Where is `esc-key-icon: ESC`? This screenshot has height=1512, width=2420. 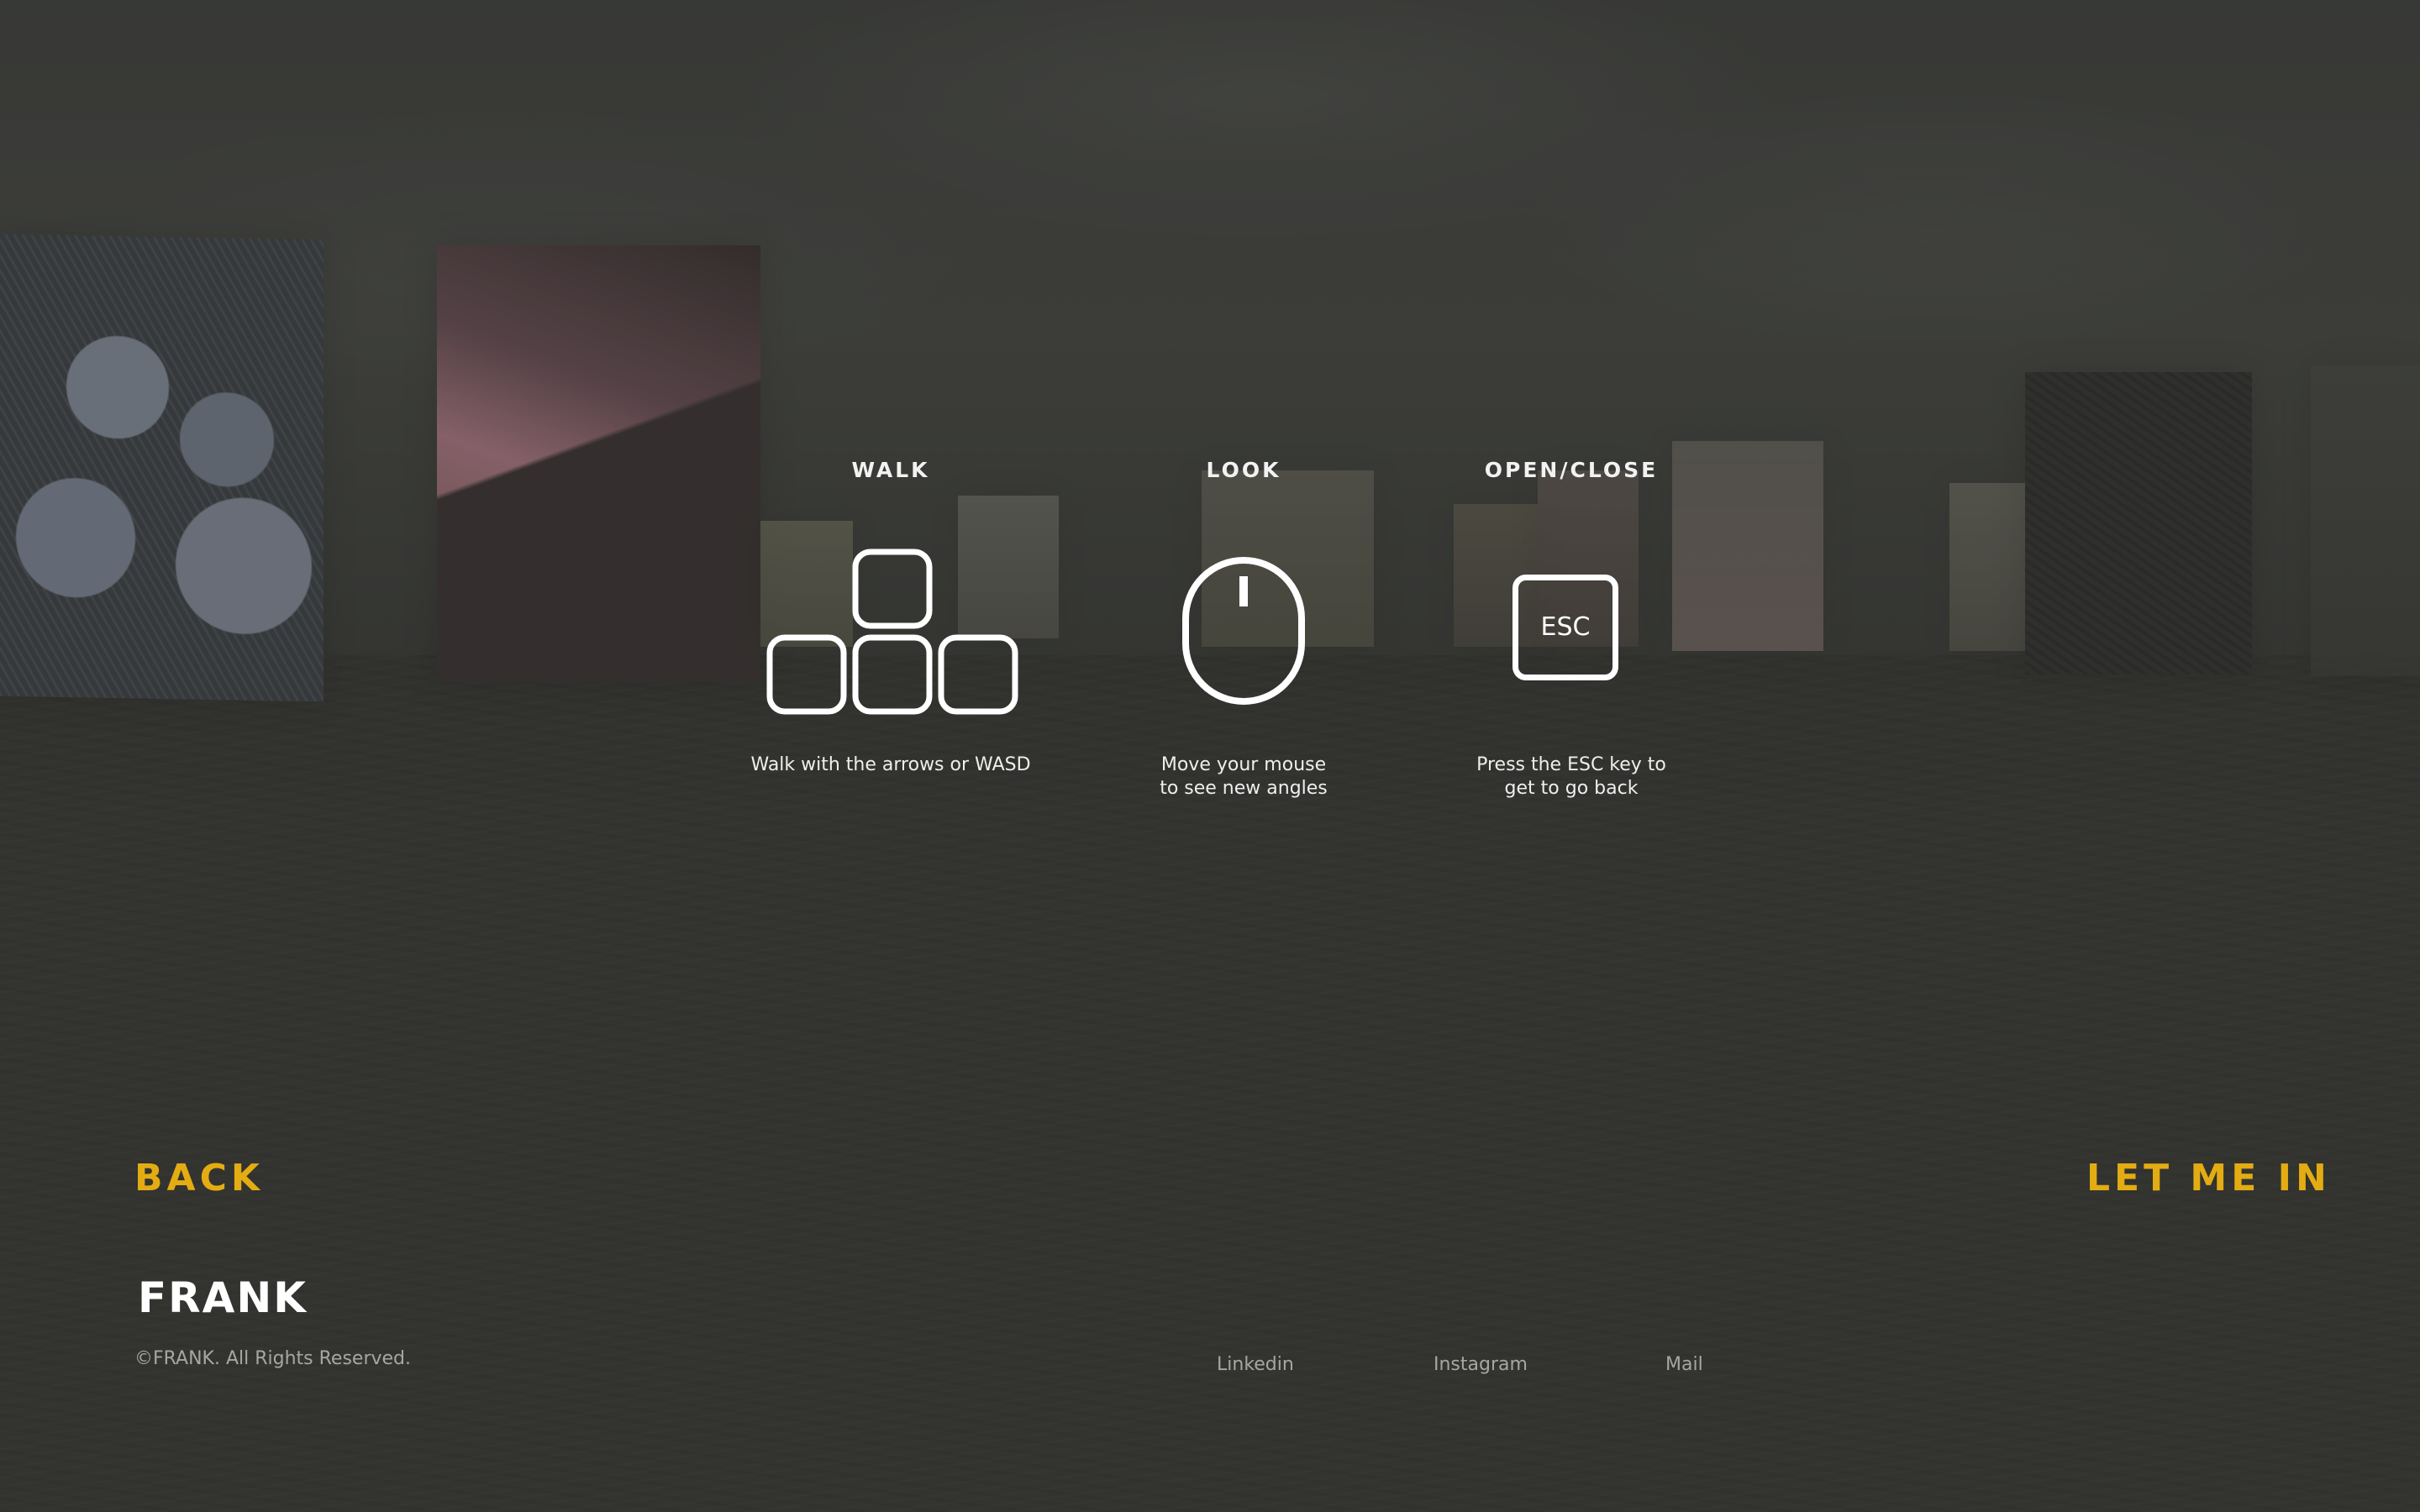 esc-key-icon: ESC is located at coordinates (1565, 627).